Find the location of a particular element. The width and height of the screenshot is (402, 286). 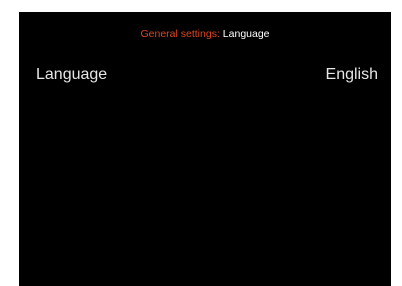

screen-title: General settings: Language is located at coordinates (205, 34).